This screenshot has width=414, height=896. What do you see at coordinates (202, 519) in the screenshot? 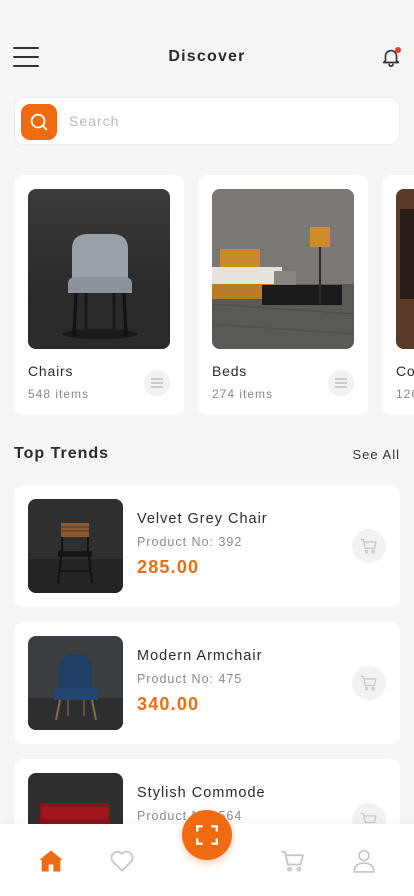
I see `product-name: Velvet Grey Chair` at bounding box center [202, 519].